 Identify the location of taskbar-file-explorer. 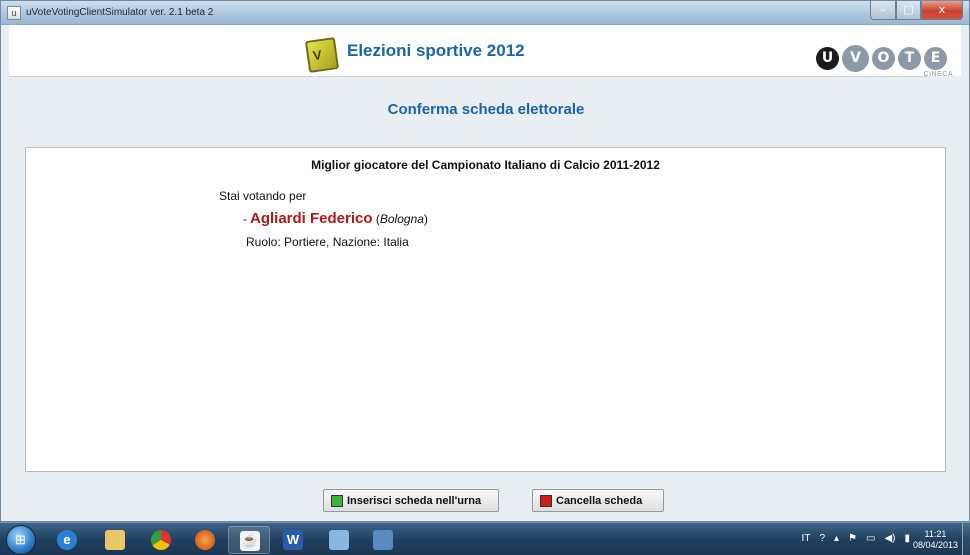
(115, 540).